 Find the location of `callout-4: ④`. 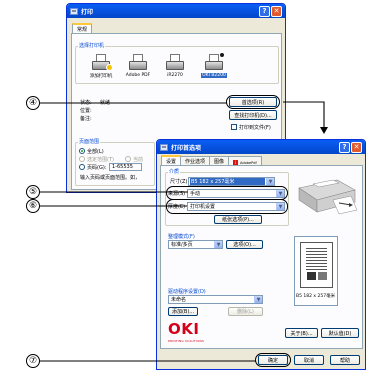

callout-4: ④ is located at coordinates (33, 103).